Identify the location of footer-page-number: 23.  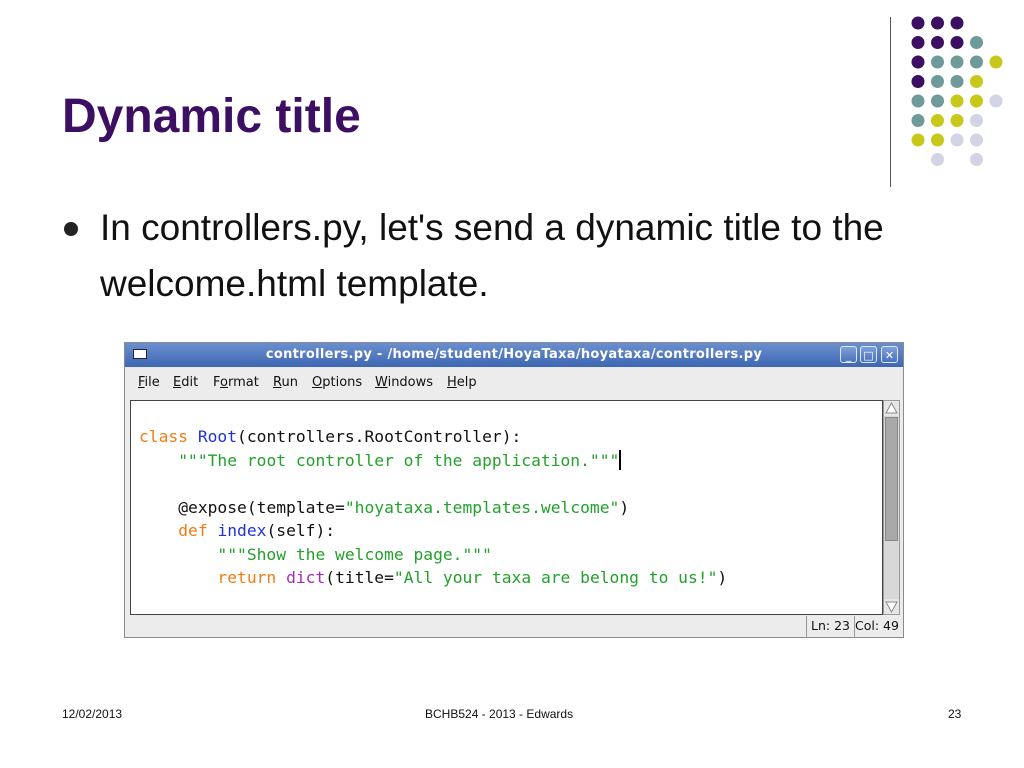
(955, 714).